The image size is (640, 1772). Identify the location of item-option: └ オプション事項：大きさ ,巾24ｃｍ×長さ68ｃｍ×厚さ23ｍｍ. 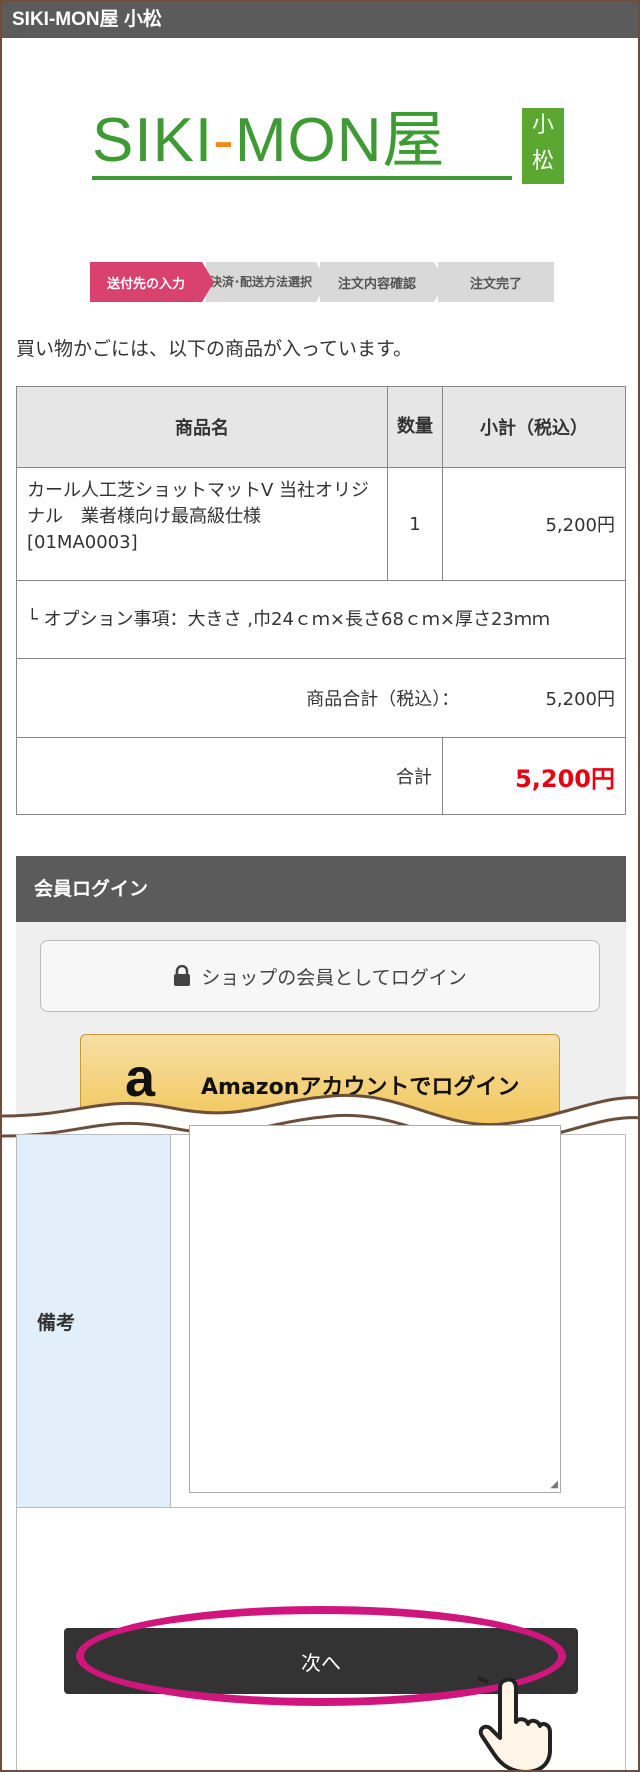
(321, 619).